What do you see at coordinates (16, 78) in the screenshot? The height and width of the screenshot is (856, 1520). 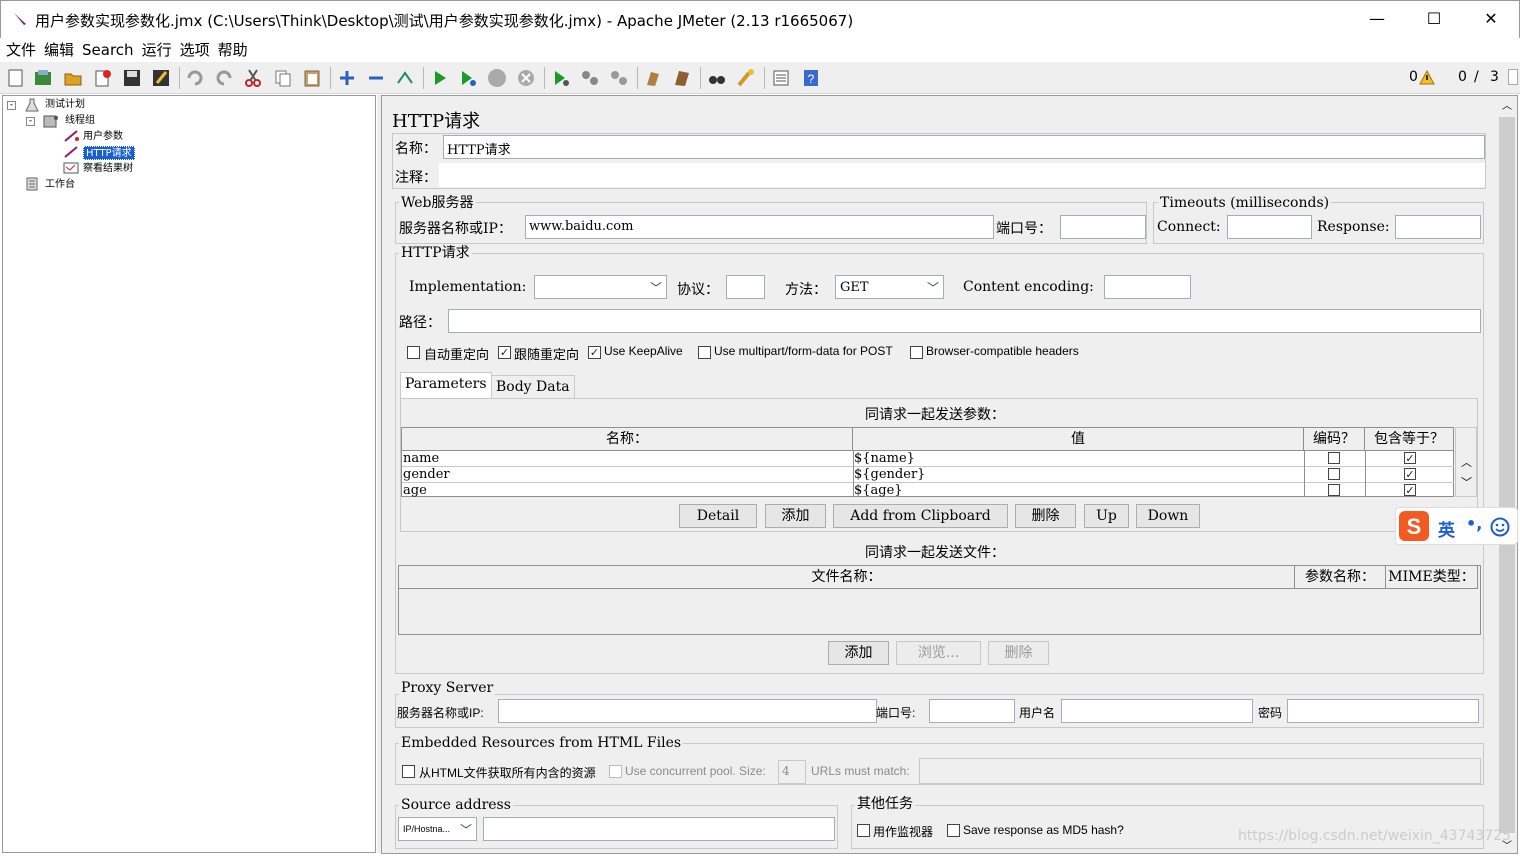 I see `new-icon` at bounding box center [16, 78].